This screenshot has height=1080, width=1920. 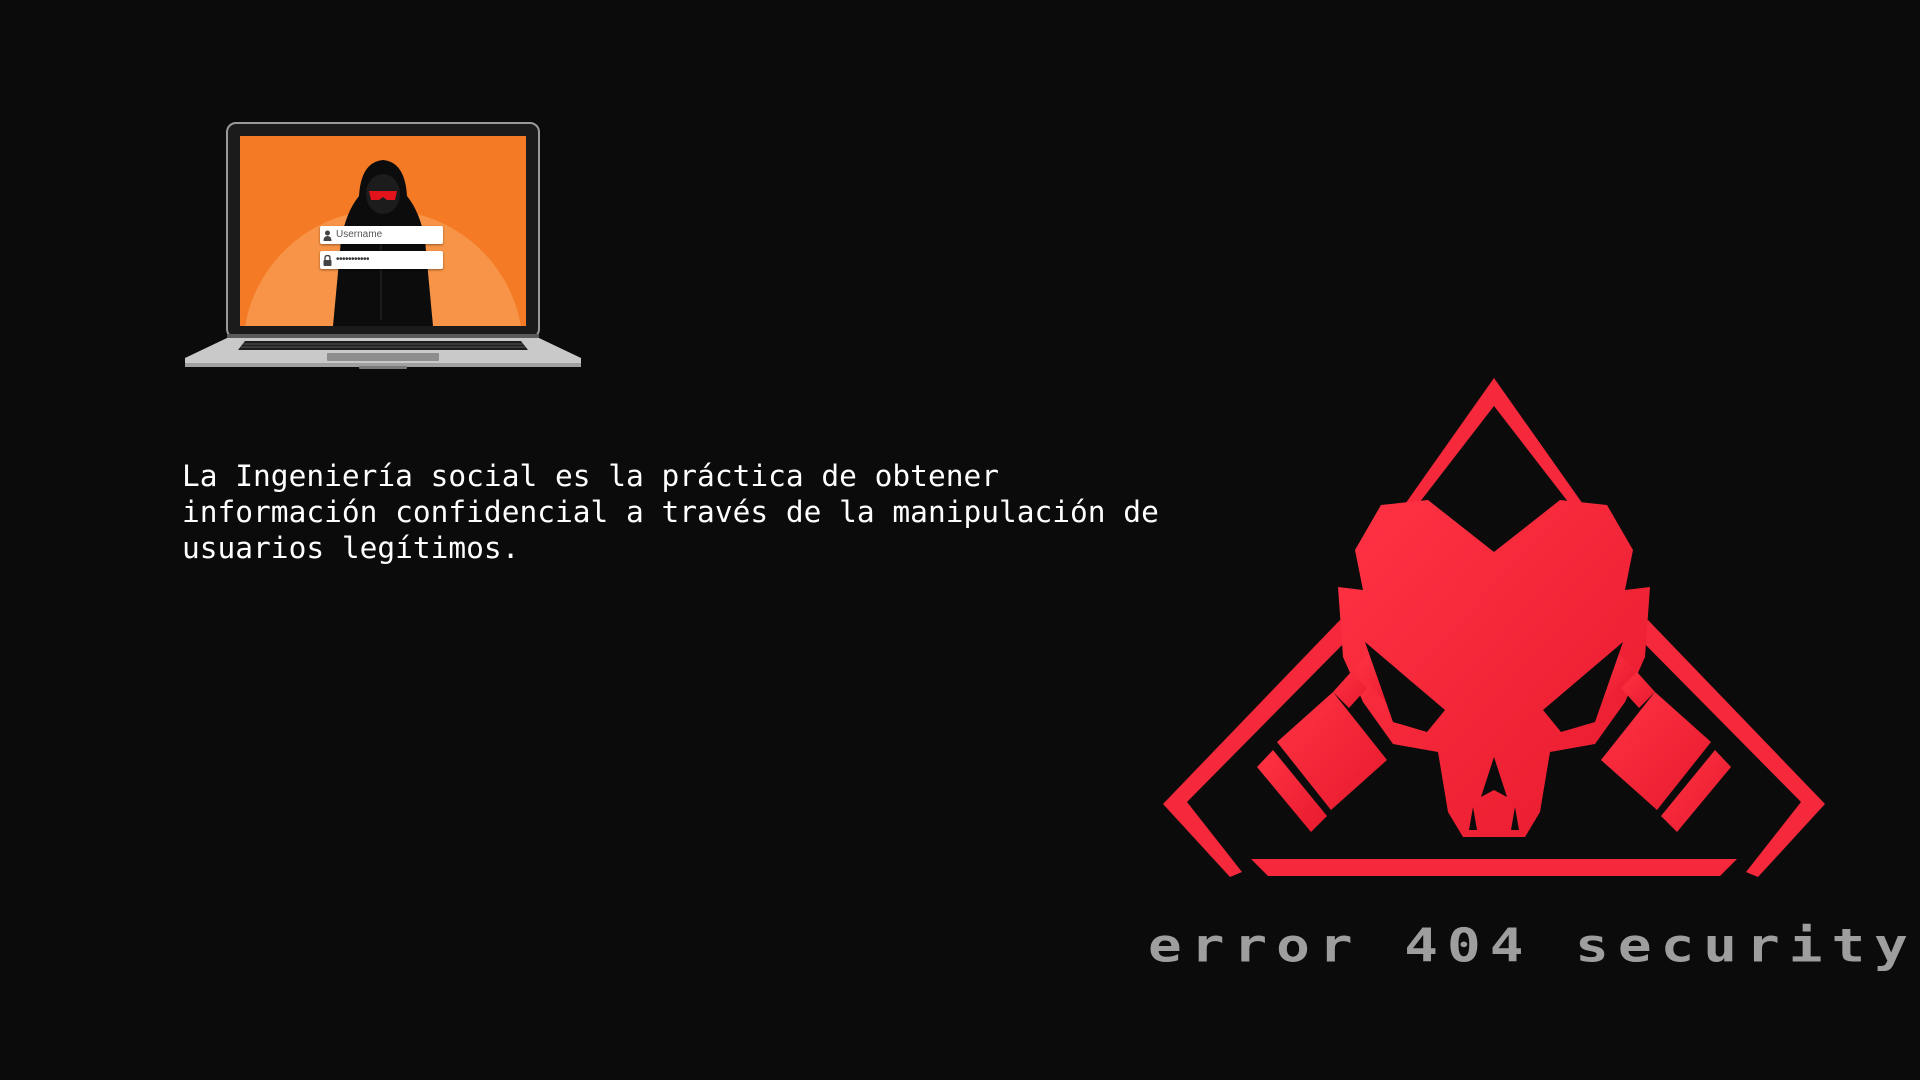 I want to click on password-field-illustration: •••••••••••, so click(x=381, y=260).